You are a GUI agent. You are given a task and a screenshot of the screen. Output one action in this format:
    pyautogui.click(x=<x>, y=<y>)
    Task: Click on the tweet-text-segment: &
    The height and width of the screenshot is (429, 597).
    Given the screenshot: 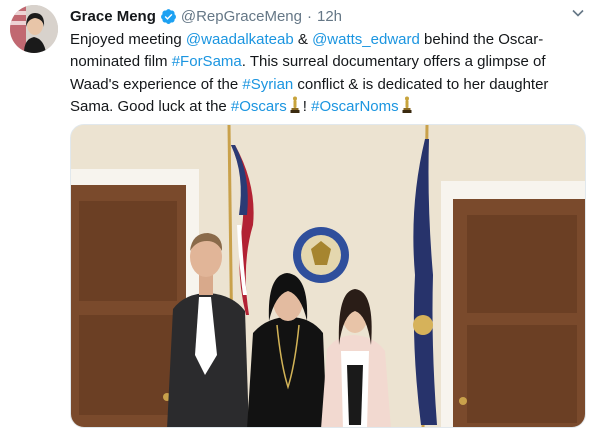 What is the action you would take?
    pyautogui.click(x=303, y=39)
    